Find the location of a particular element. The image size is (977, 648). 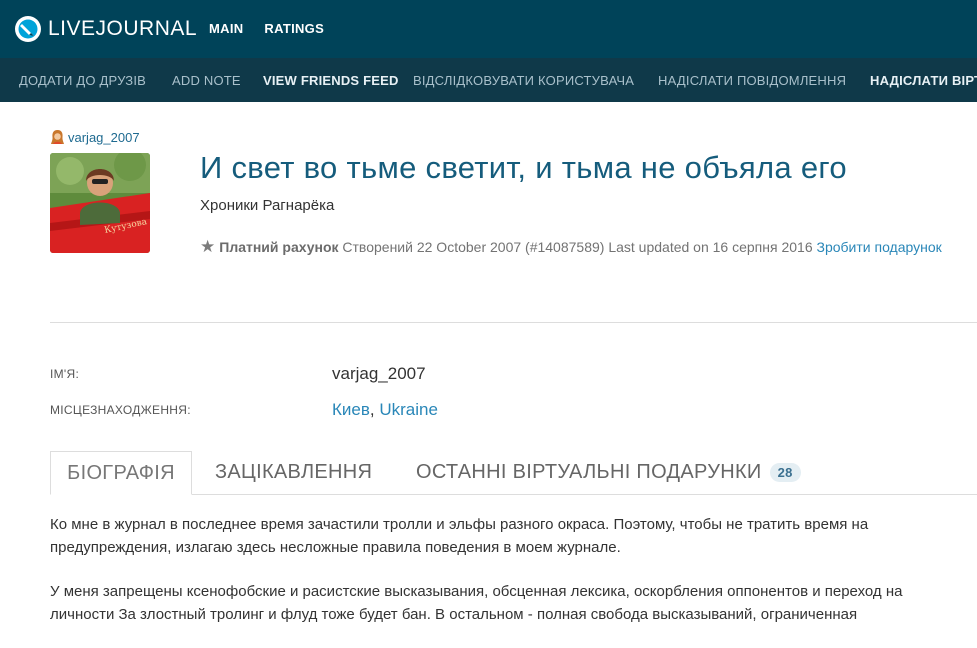

userpic-avatar: Кутузова is located at coordinates (100, 203).